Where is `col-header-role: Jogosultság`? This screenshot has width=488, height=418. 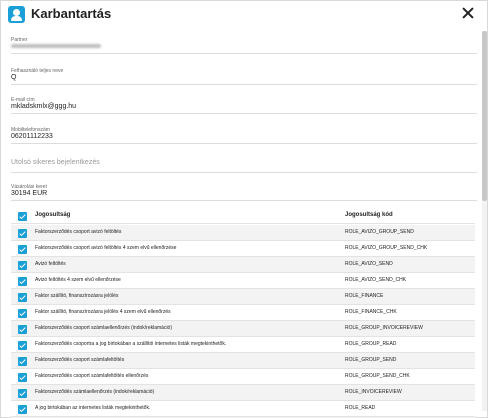
col-header-role: Jogosultság is located at coordinates (53, 215).